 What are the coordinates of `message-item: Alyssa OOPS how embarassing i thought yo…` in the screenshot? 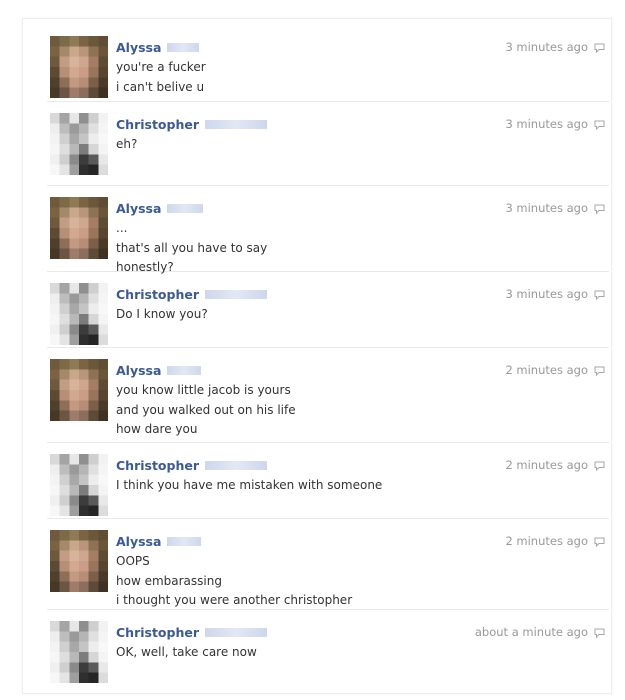 It's located at (328, 564).